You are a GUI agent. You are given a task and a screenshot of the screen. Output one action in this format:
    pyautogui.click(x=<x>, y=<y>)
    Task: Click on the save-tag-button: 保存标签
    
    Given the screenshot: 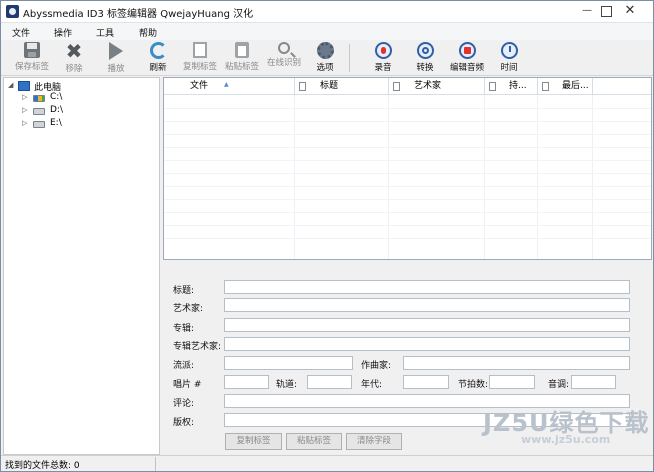 What is the action you would take?
    pyautogui.click(x=32, y=58)
    